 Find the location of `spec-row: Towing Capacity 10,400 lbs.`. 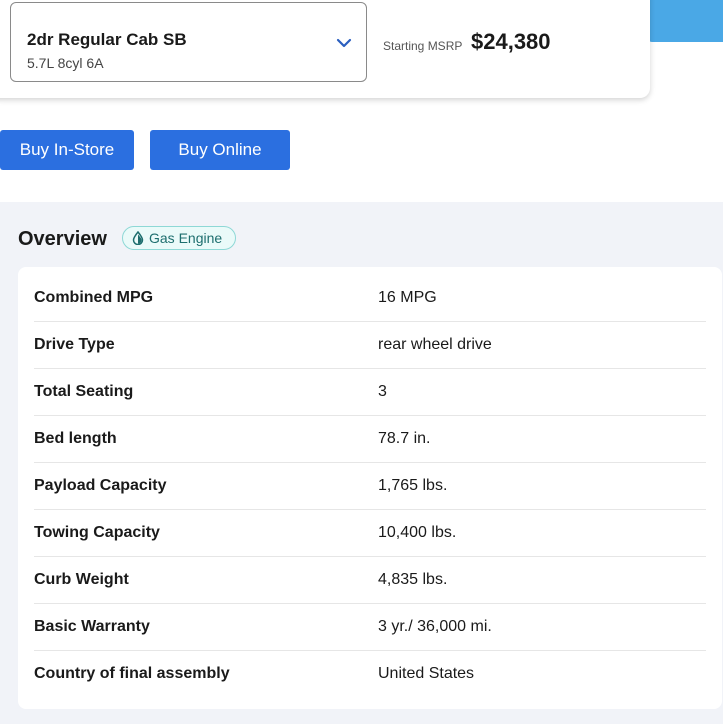

spec-row: Towing Capacity 10,400 lbs. is located at coordinates (370, 533).